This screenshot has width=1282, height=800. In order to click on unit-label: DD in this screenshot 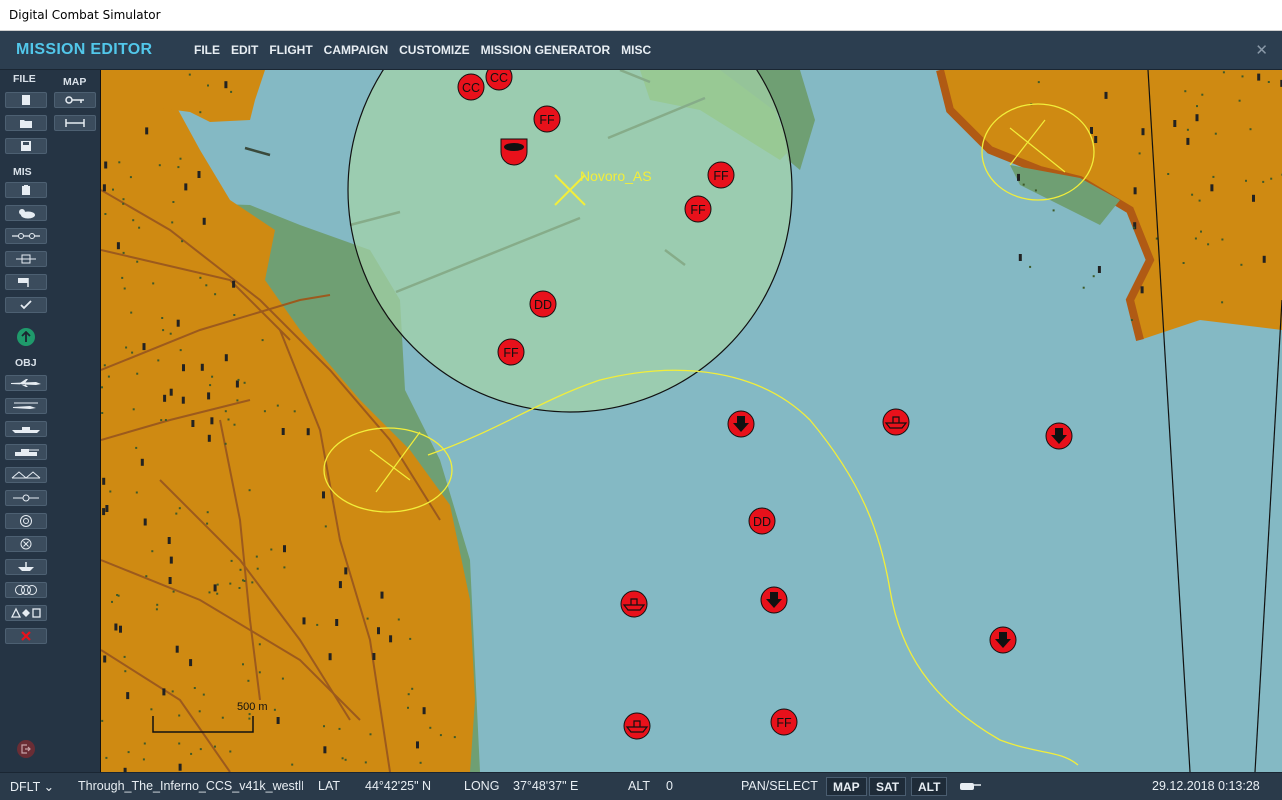, I will do `click(543, 305)`.